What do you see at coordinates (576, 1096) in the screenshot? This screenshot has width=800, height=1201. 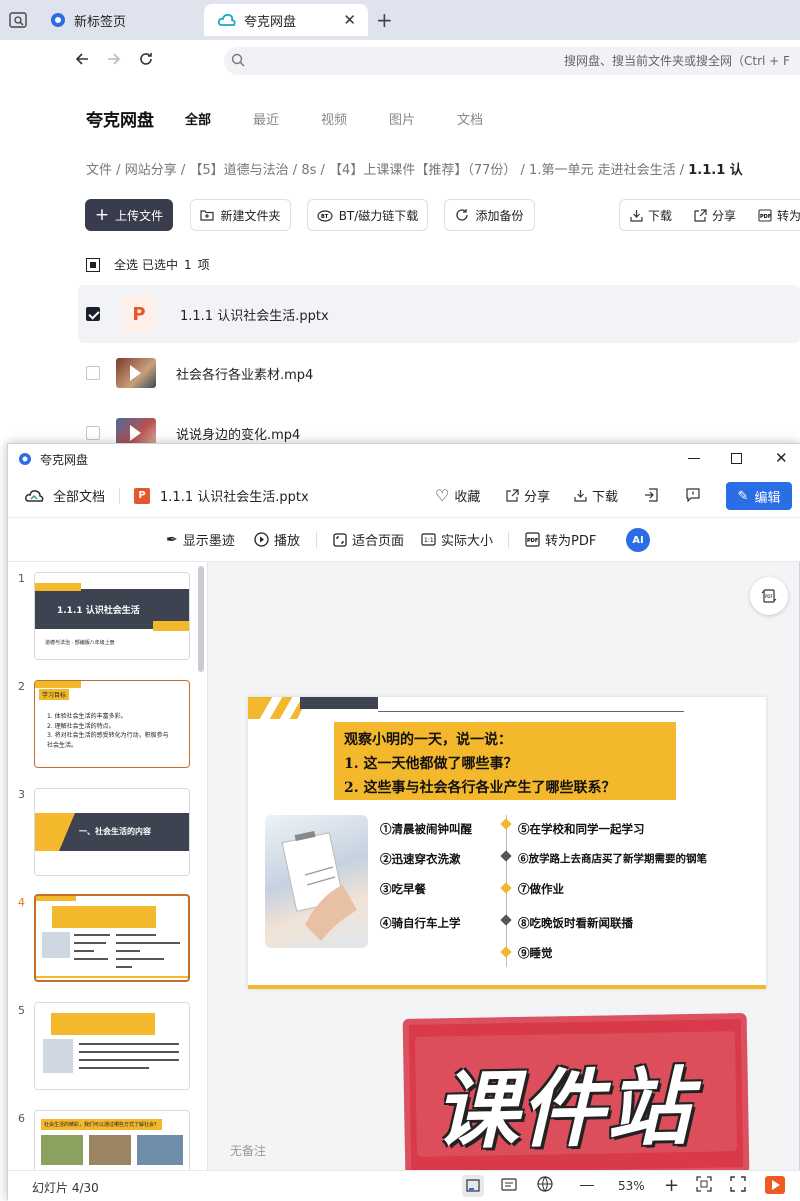 I see `watermark-stamp: 课件站` at bounding box center [576, 1096].